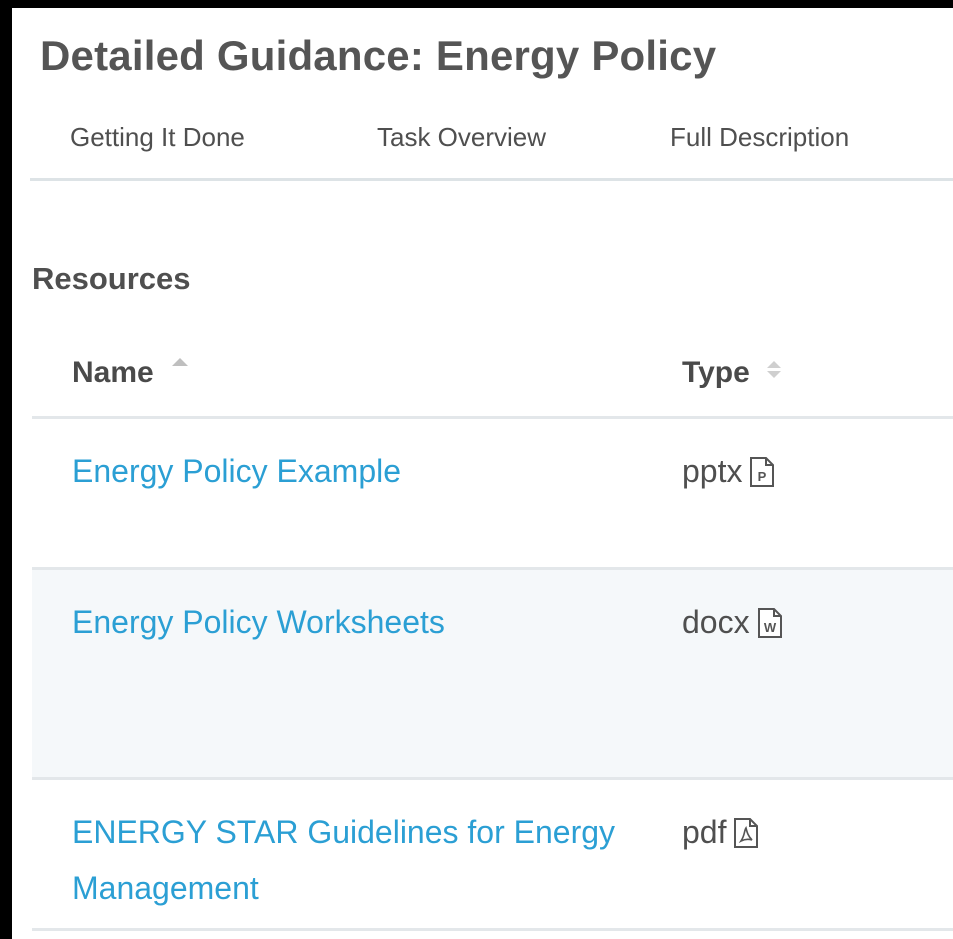 The width and height of the screenshot is (953, 939). What do you see at coordinates (111, 278) in the screenshot?
I see `resources-heading: Resources` at bounding box center [111, 278].